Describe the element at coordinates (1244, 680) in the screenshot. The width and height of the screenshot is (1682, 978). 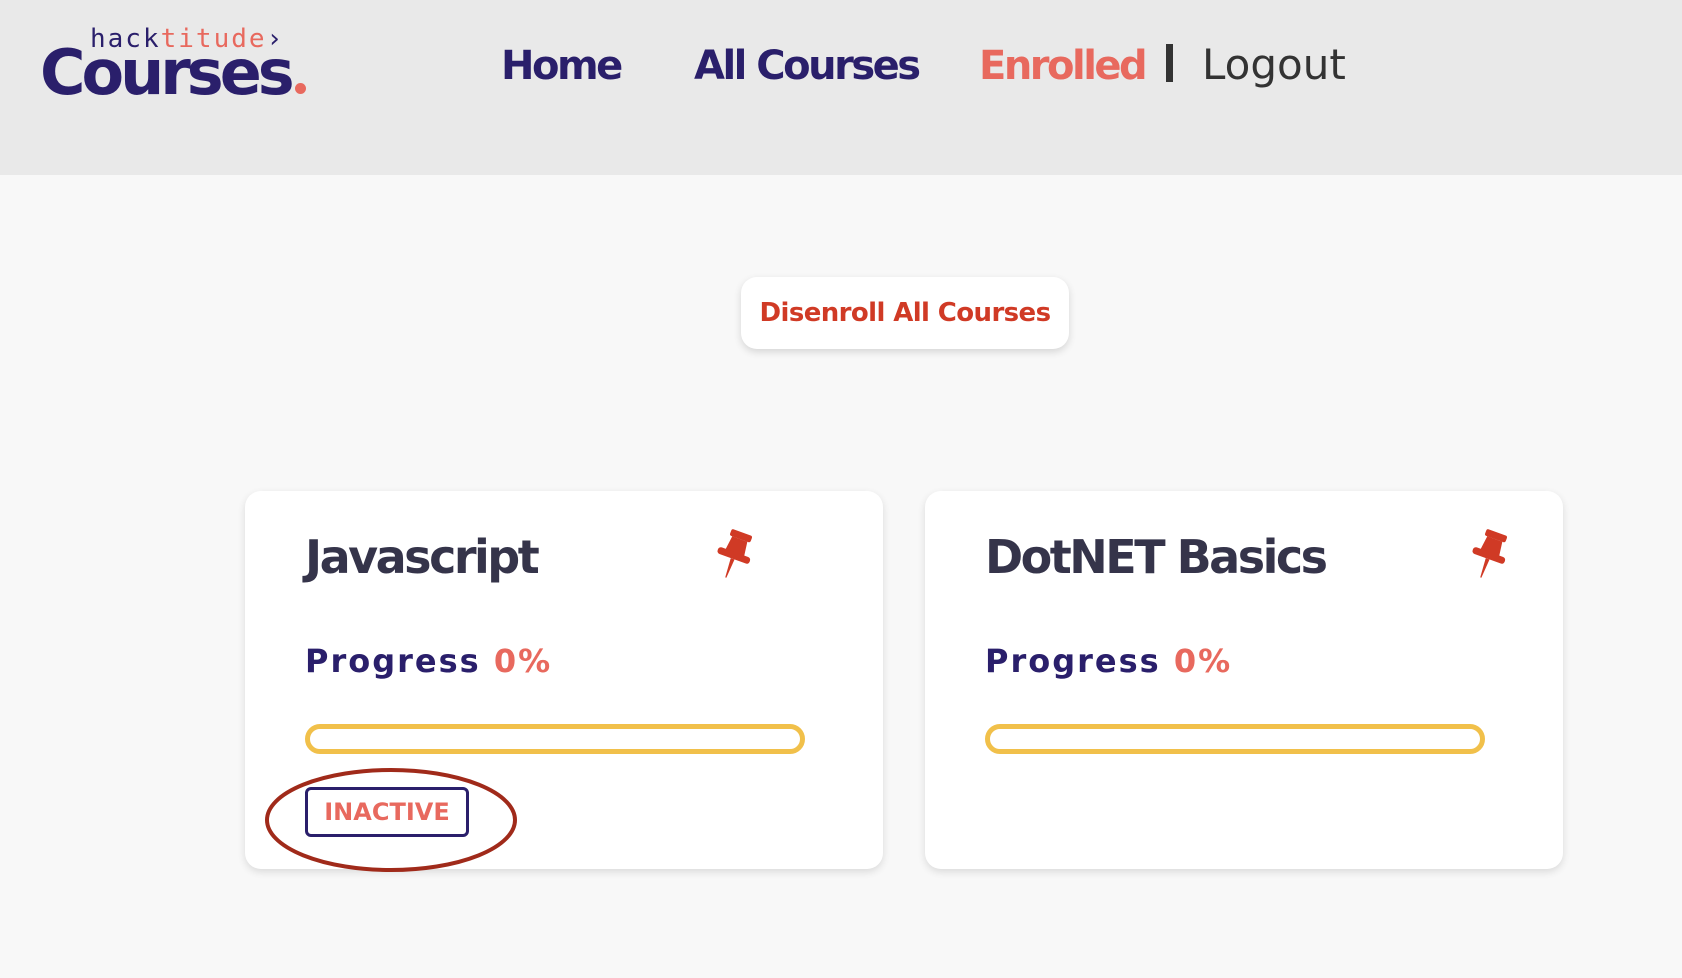
I see `course-card: DotNET Basics Progress 0%` at that location.